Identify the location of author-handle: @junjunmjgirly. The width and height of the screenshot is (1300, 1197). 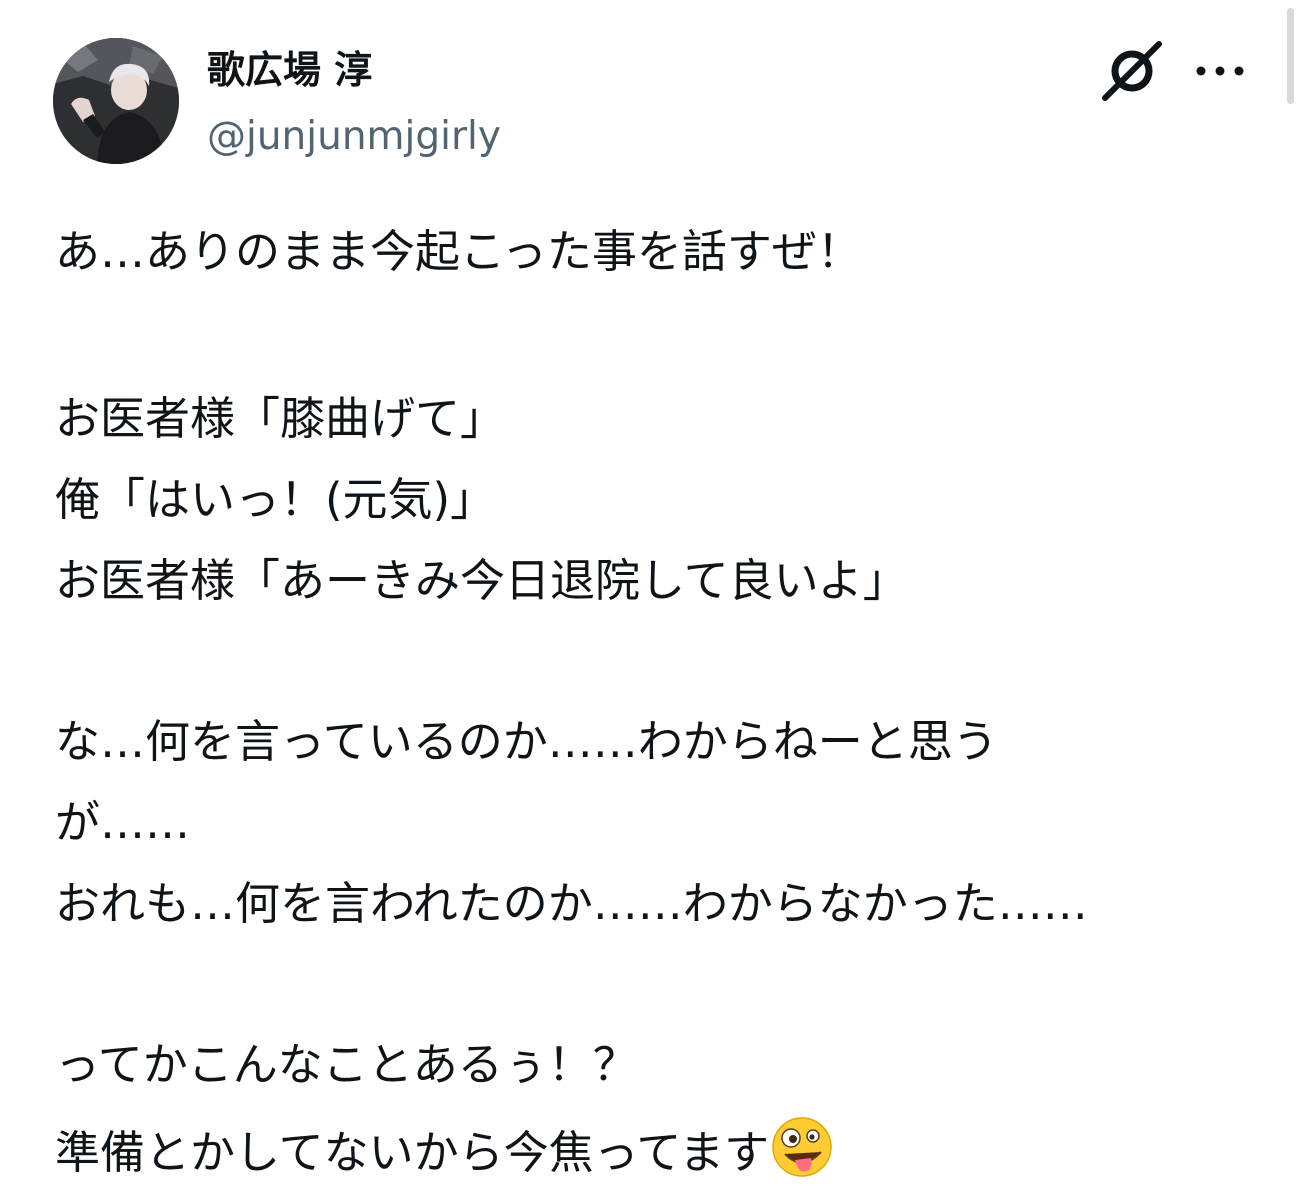
(354, 137).